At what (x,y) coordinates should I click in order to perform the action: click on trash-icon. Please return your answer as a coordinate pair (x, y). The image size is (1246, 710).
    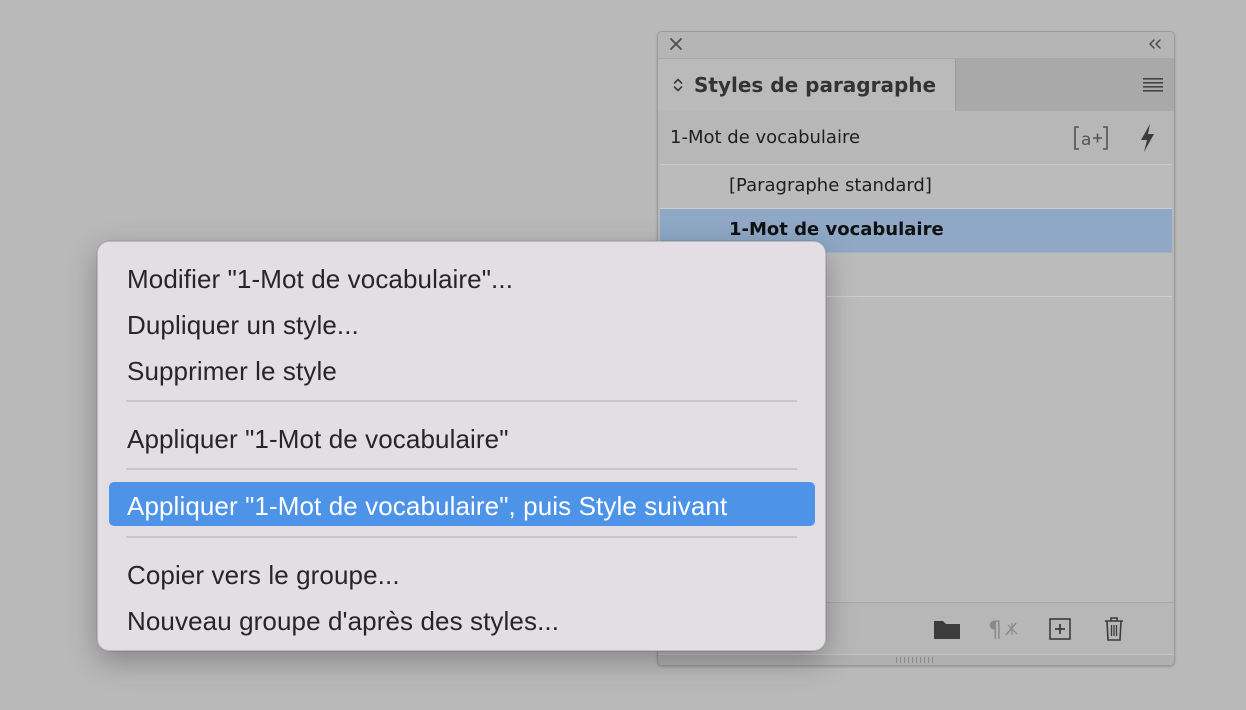
    Looking at the image, I should click on (1114, 629).